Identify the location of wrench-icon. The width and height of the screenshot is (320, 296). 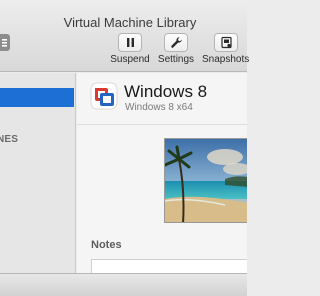
(176, 42).